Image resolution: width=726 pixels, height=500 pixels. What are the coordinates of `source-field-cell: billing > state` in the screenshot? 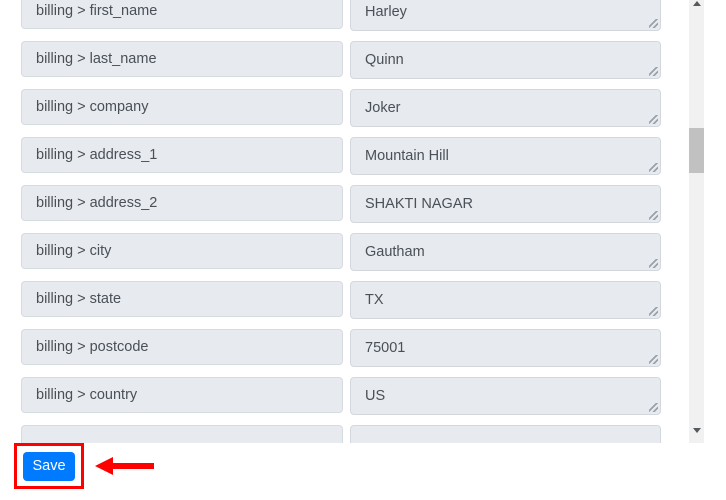 It's located at (171, 299).